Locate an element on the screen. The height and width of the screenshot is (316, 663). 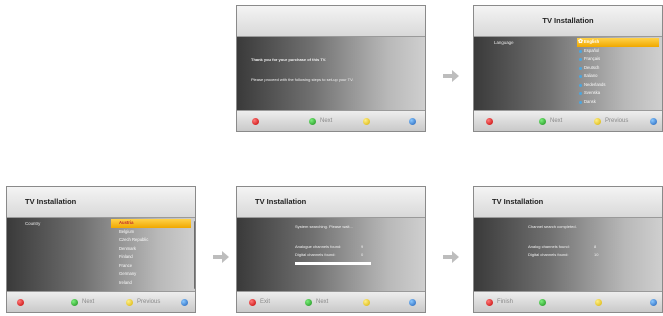
screen-header is located at coordinates (331, 21).